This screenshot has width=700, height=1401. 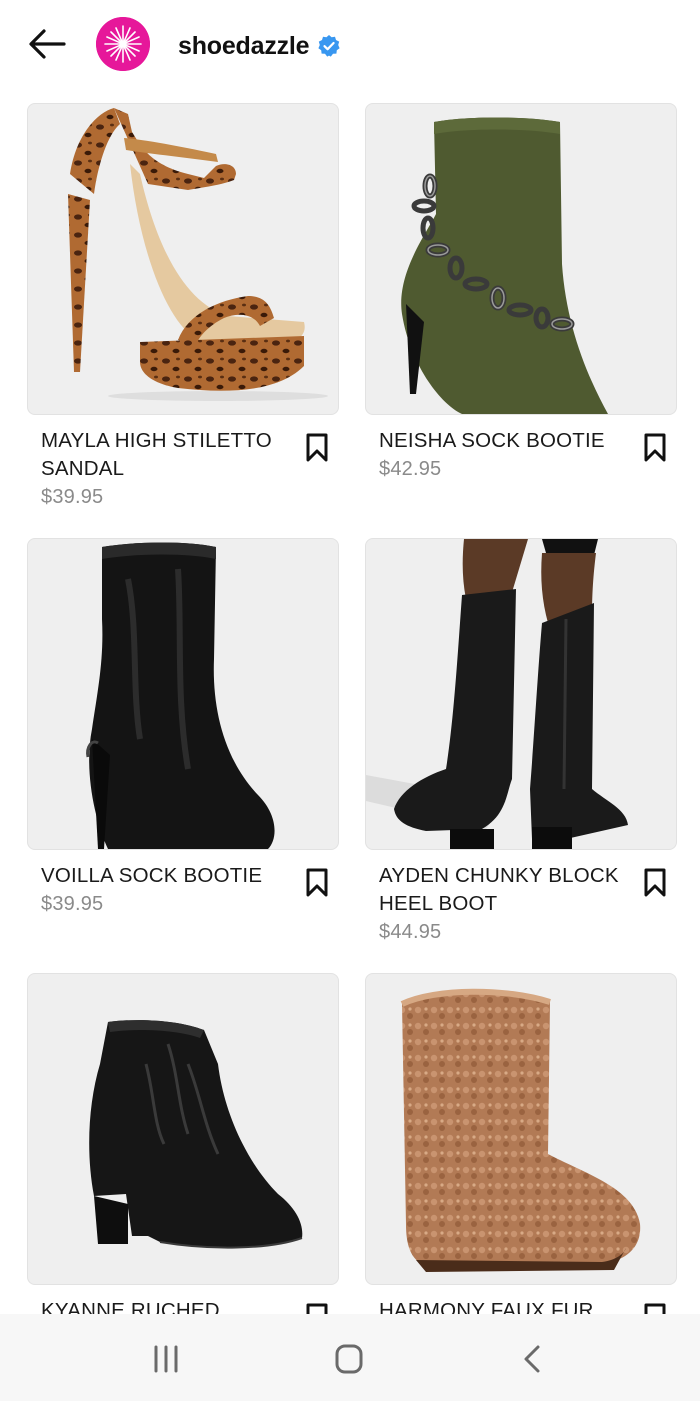 I want to click on nav-back-button, so click(x=532, y=1359).